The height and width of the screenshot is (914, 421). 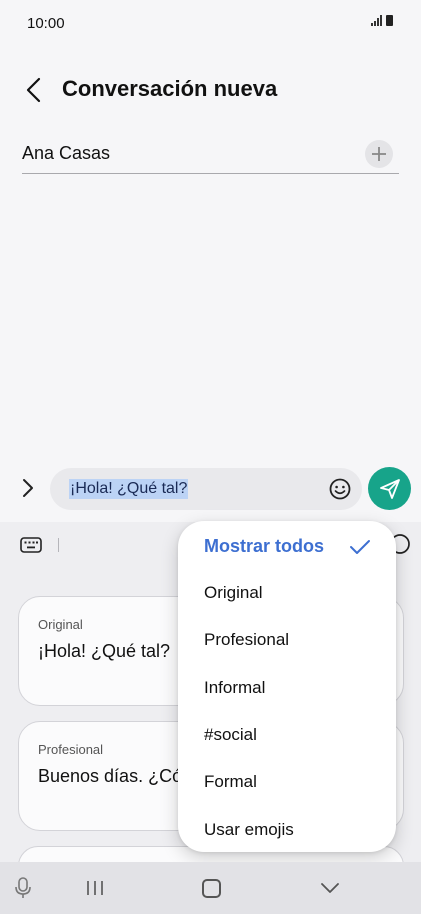 What do you see at coordinates (389, 20) in the screenshot?
I see `battery-icon` at bounding box center [389, 20].